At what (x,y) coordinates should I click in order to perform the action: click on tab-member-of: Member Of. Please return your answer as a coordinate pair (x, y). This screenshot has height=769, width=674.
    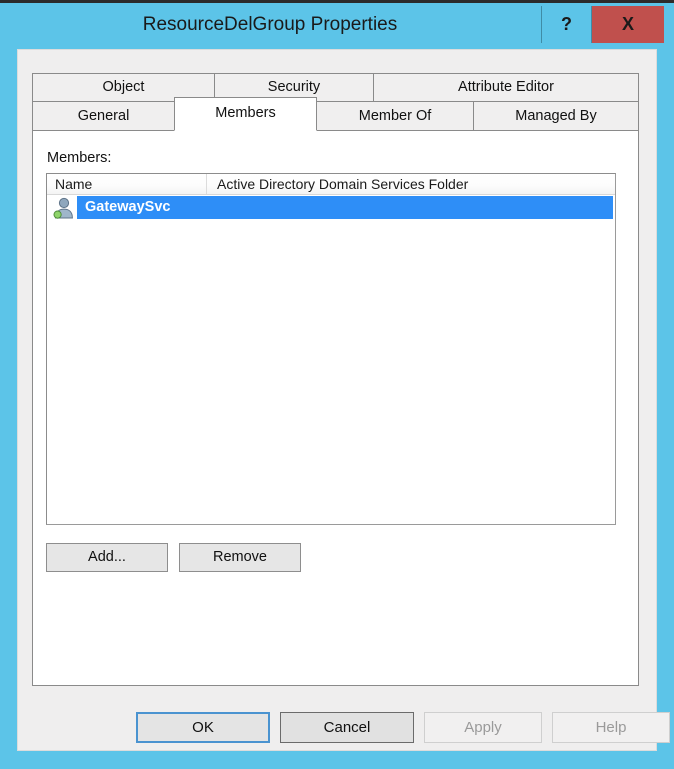
    Looking at the image, I should click on (395, 116).